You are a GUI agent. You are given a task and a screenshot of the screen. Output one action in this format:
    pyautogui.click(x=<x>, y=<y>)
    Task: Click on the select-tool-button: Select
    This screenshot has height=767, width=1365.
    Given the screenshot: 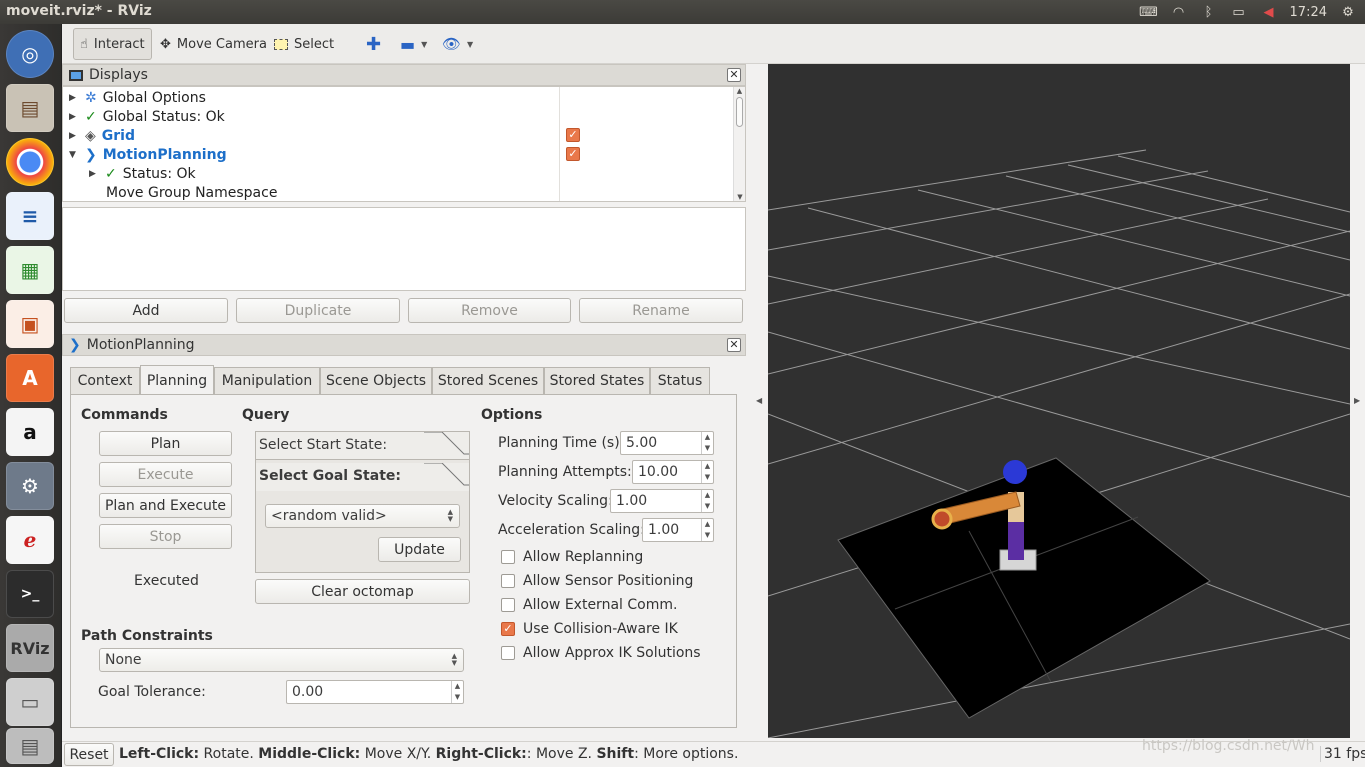 What is the action you would take?
    pyautogui.click(x=304, y=44)
    